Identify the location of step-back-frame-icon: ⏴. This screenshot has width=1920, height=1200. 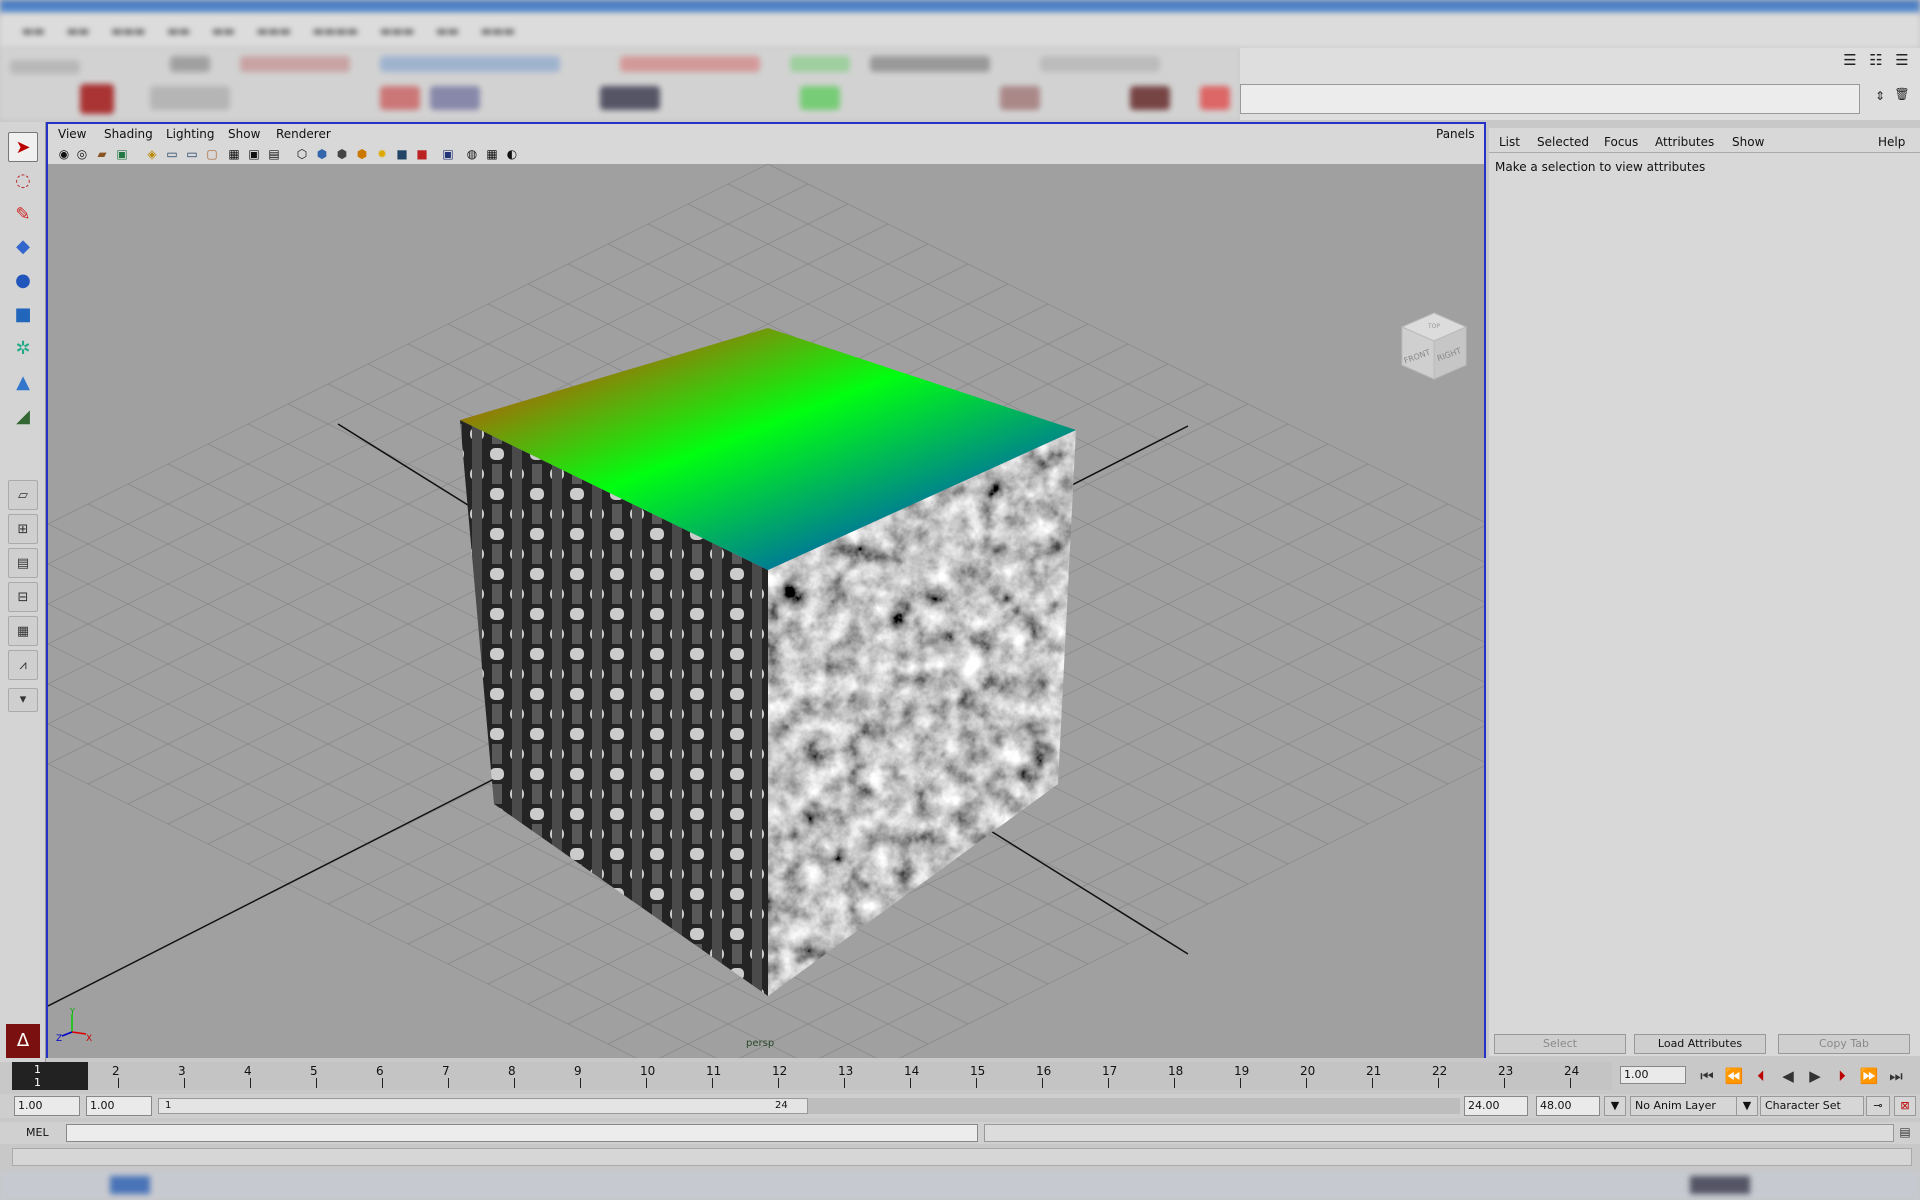
(1761, 1076).